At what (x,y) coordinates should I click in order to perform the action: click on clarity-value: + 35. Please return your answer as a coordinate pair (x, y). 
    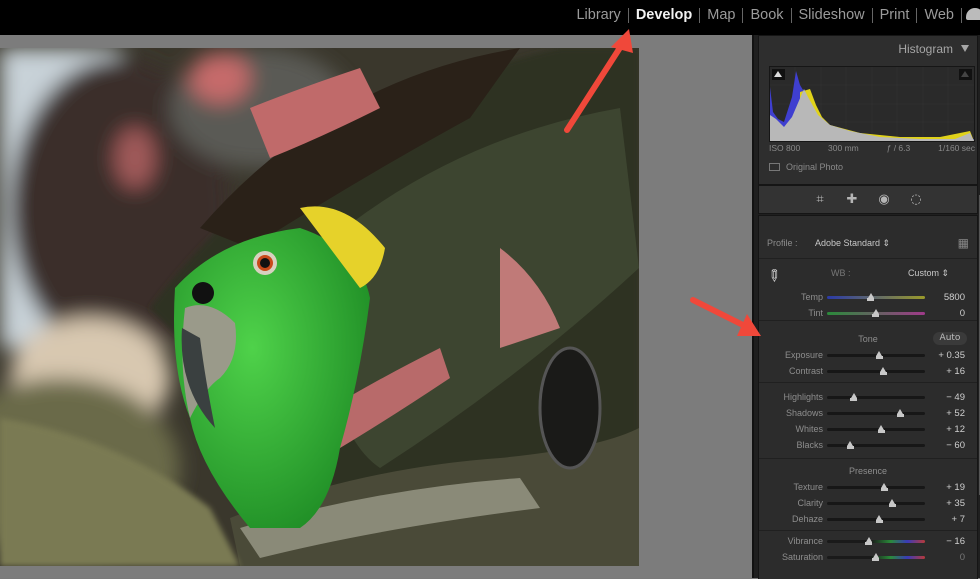
    Looking at the image, I should click on (955, 503).